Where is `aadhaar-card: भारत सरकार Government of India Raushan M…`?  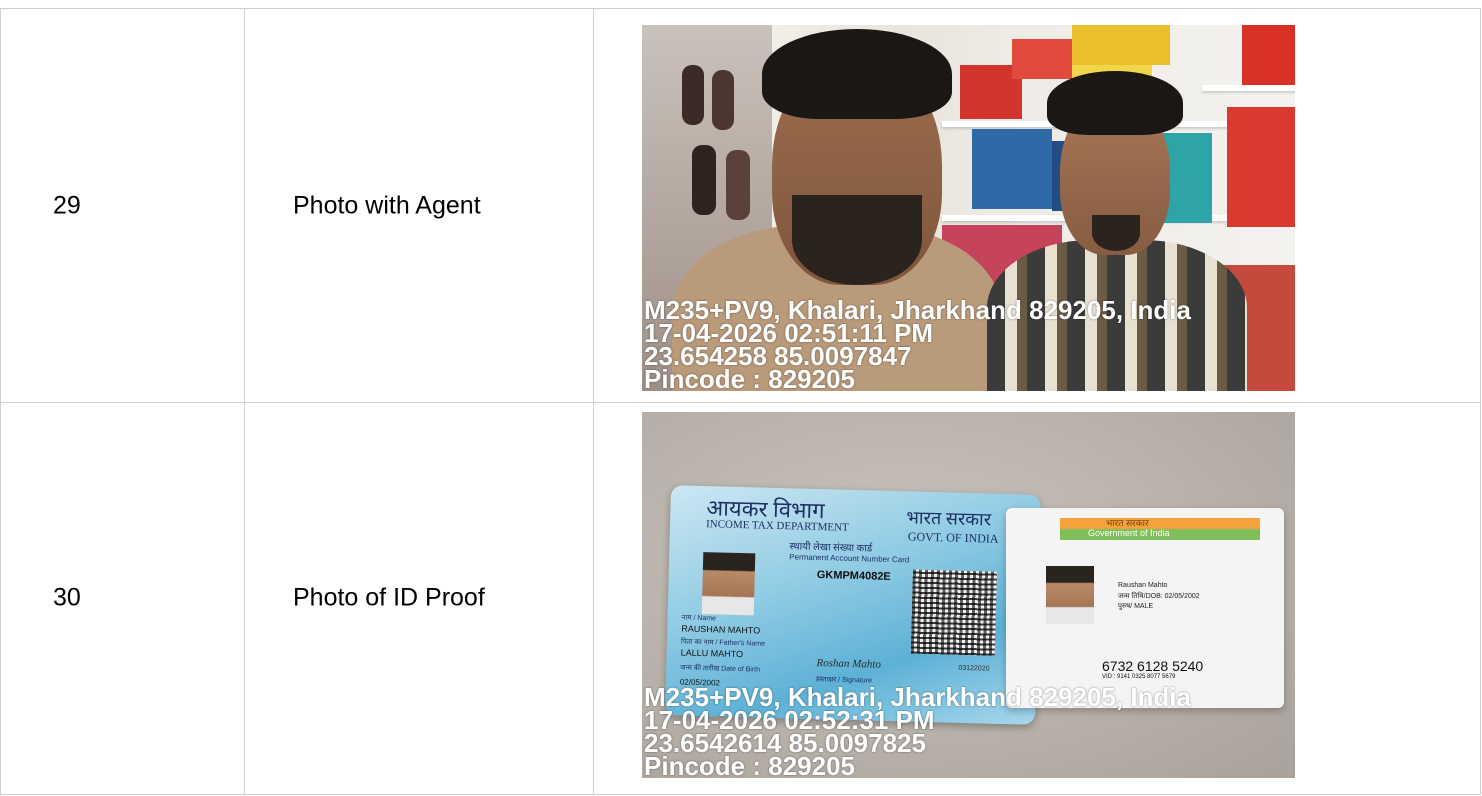 aadhaar-card: भारत सरकार Government of India Raushan M… is located at coordinates (1145, 608).